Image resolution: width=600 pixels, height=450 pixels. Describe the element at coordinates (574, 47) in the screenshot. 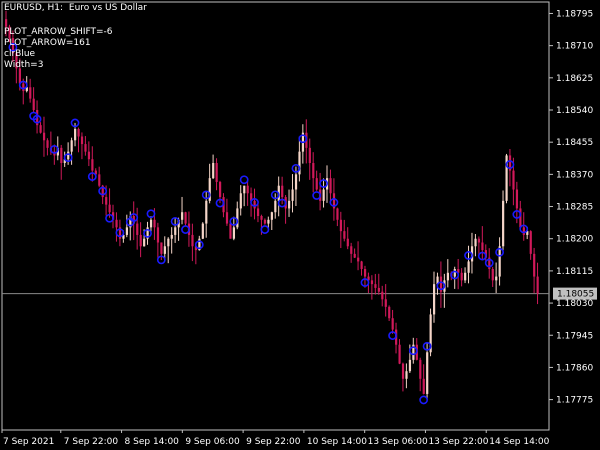

I see `price-tick-label: 1.18710` at that location.